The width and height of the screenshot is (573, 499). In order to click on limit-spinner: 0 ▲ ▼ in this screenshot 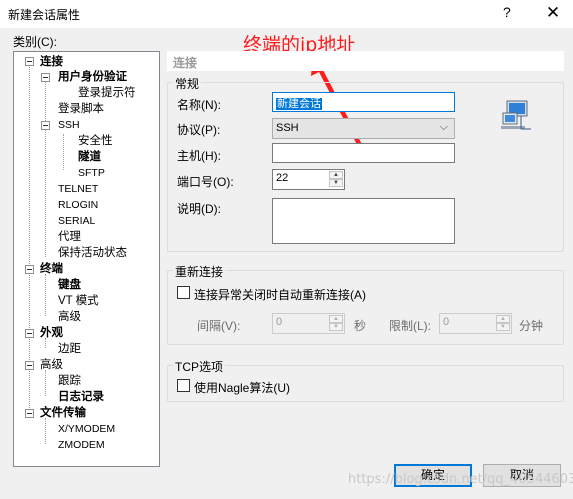, I will do `click(475, 323)`.